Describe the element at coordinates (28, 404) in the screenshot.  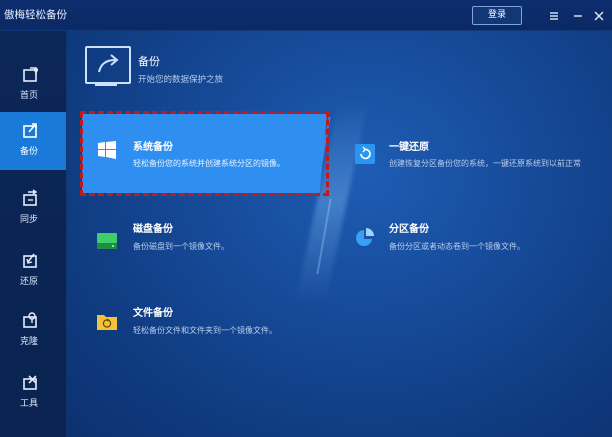
I see `sidebar-item-label: 工具` at that location.